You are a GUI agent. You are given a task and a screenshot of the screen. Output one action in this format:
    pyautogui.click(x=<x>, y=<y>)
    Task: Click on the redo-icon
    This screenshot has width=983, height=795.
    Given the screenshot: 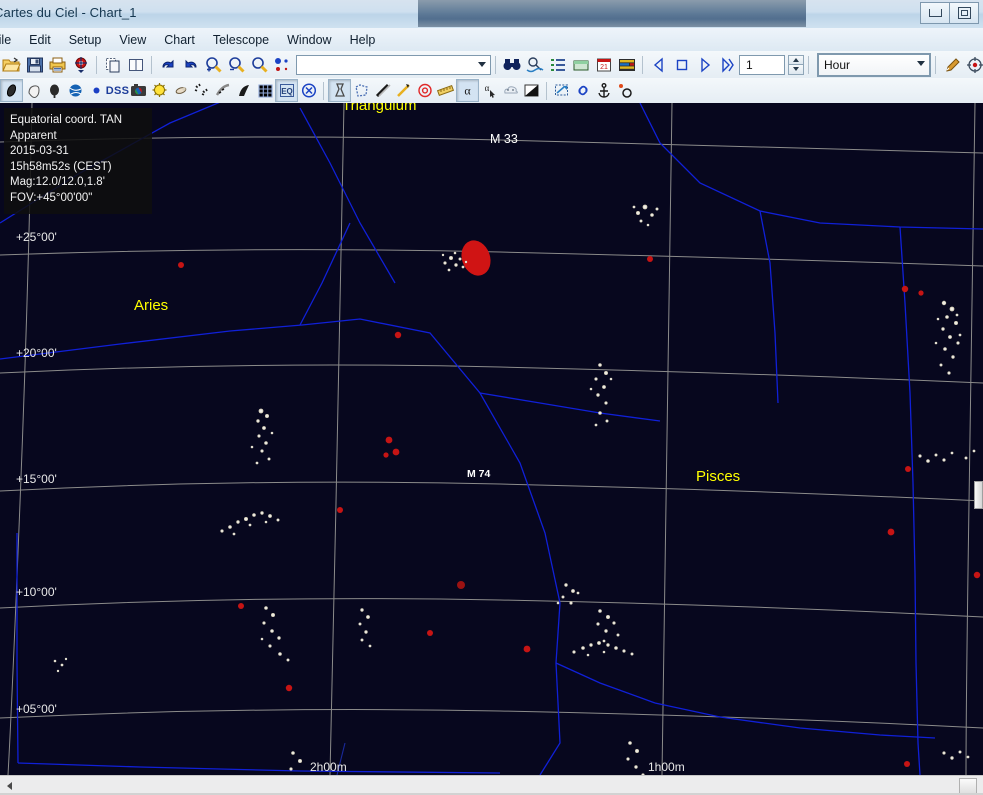 What is the action you would take?
    pyautogui.click(x=190, y=64)
    